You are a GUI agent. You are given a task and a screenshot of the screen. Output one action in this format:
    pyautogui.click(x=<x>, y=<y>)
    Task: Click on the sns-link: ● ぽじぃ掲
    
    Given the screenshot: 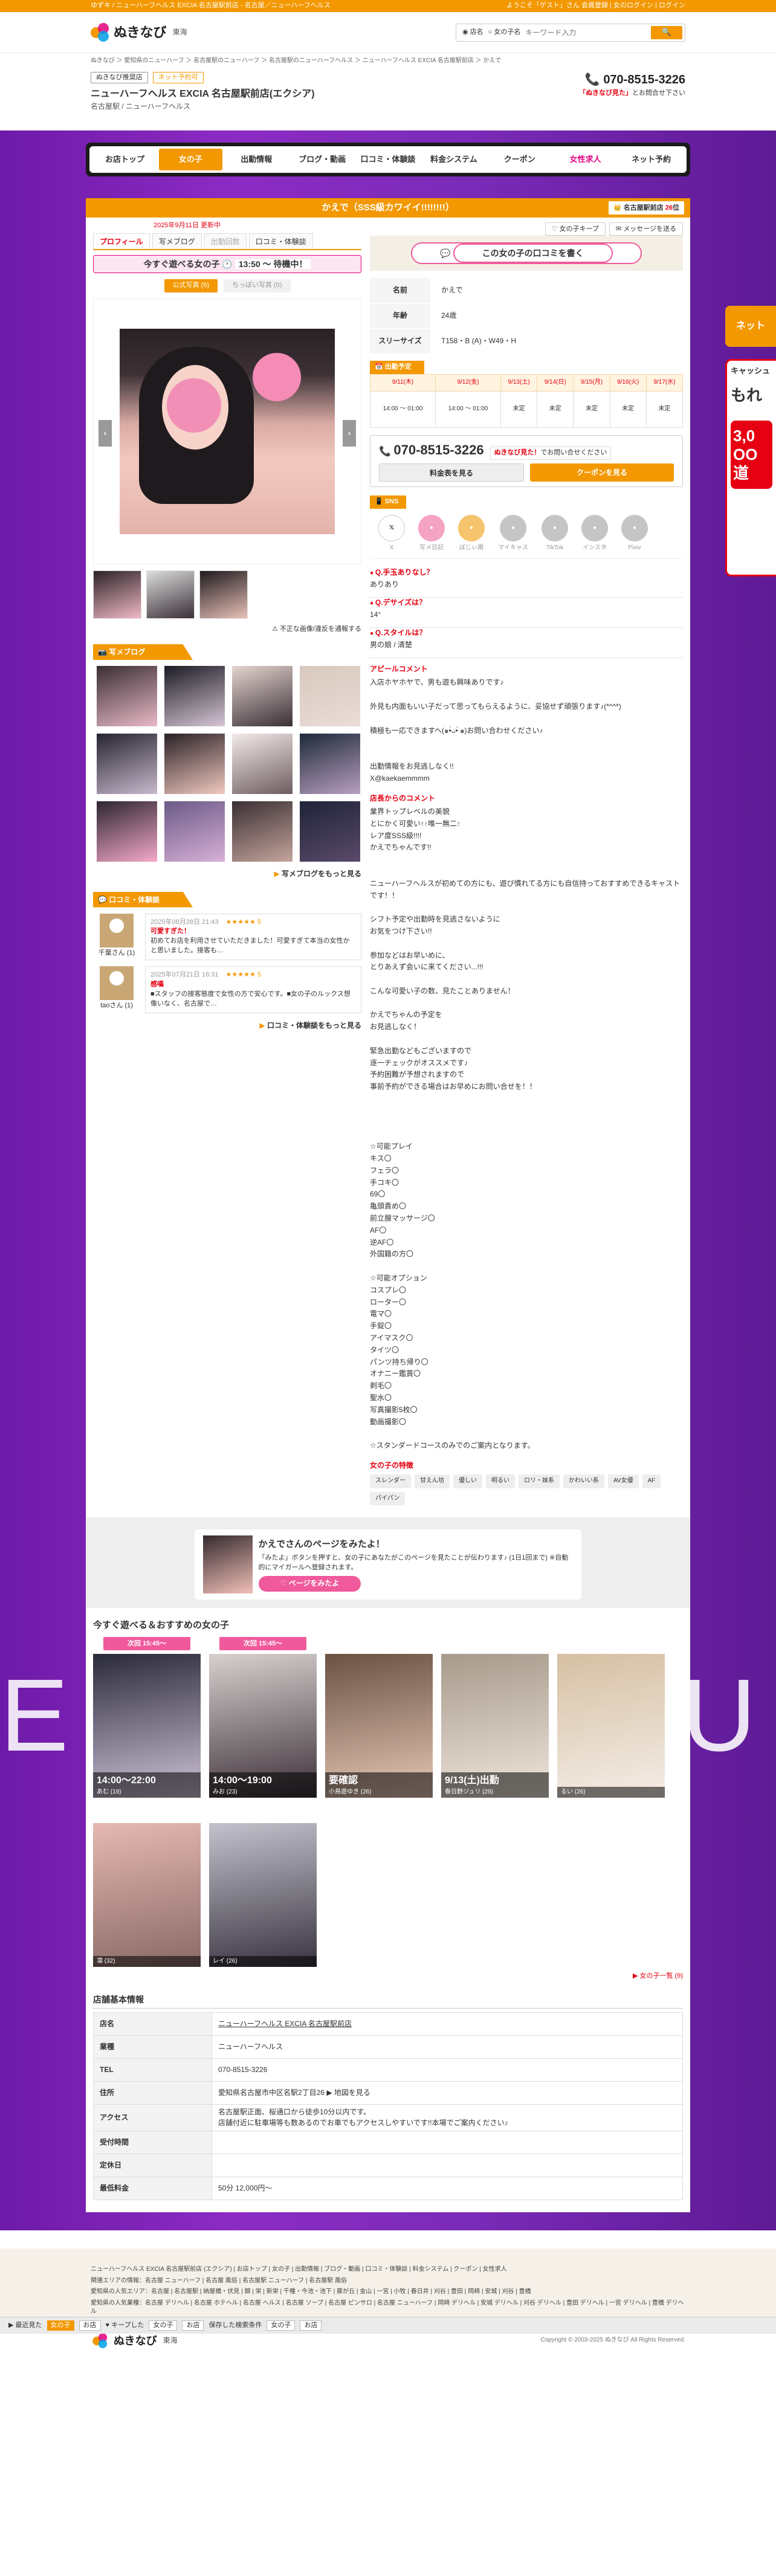 What is the action you would take?
    pyautogui.click(x=471, y=533)
    